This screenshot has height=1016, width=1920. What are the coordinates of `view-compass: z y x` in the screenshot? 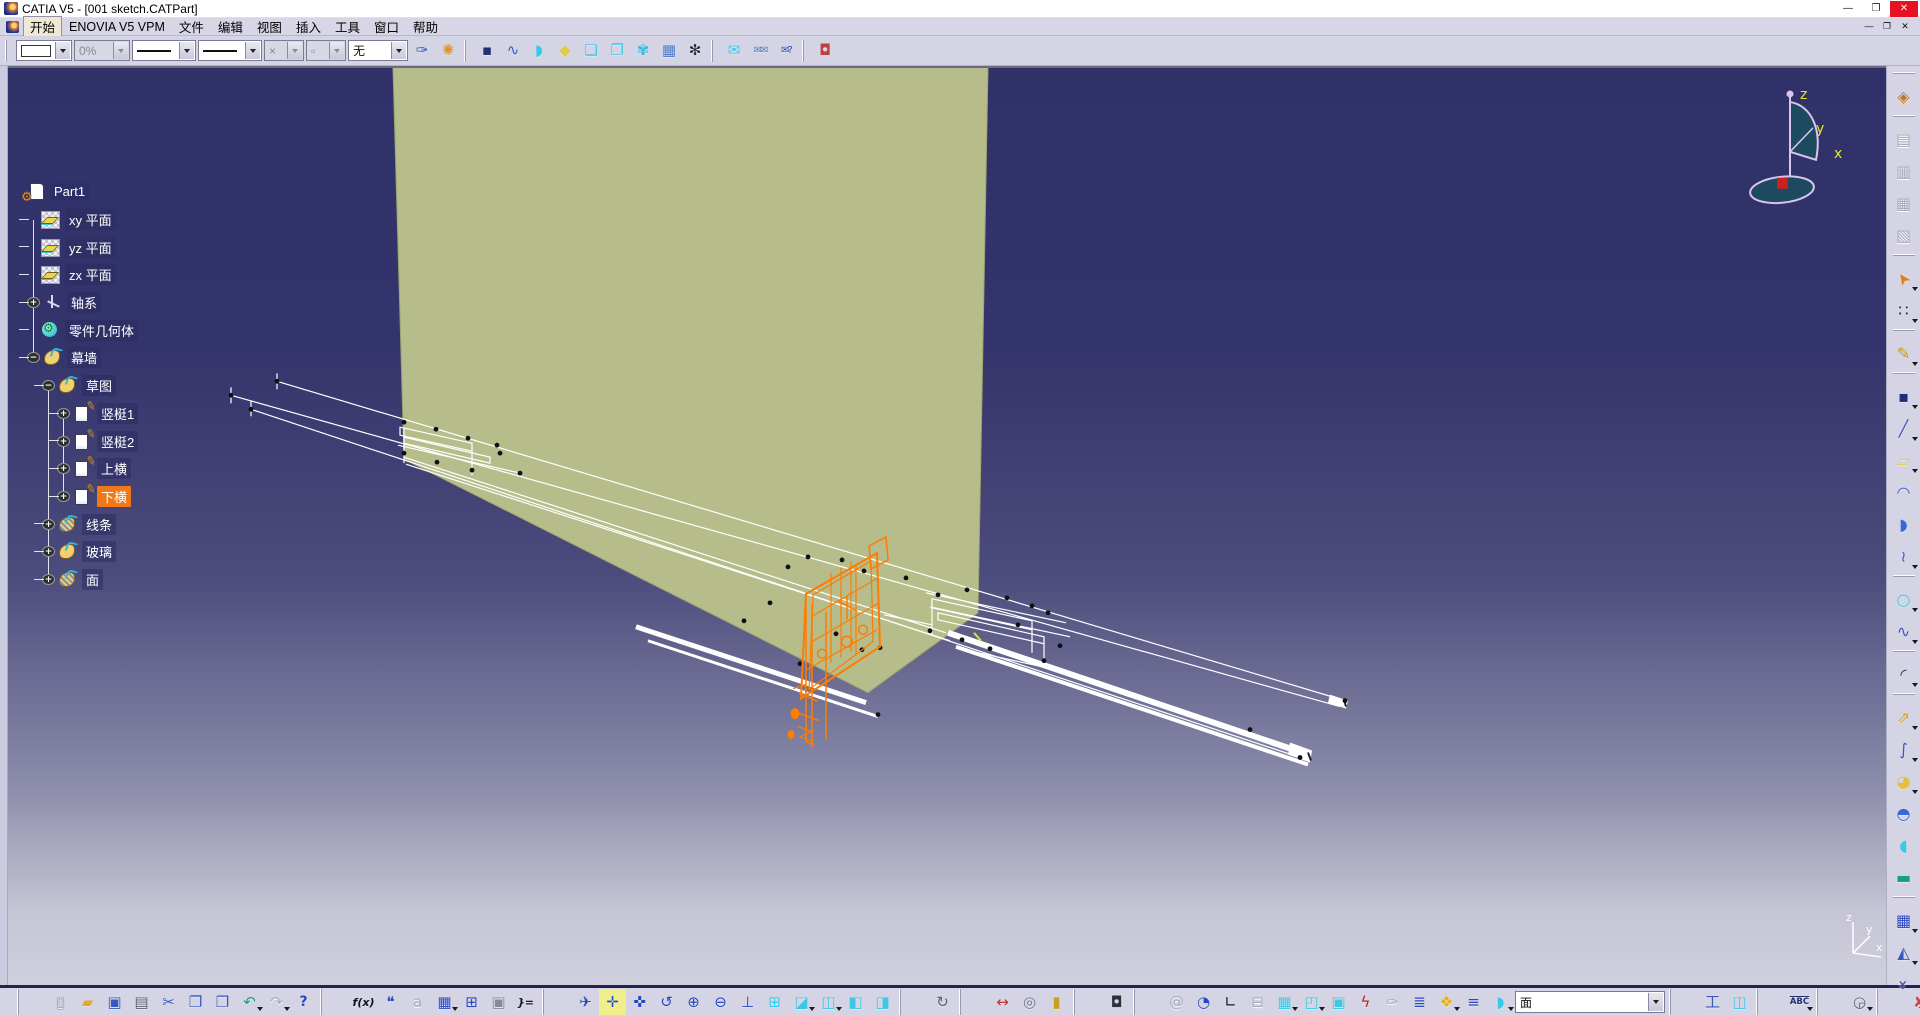 It's located at (1795, 146).